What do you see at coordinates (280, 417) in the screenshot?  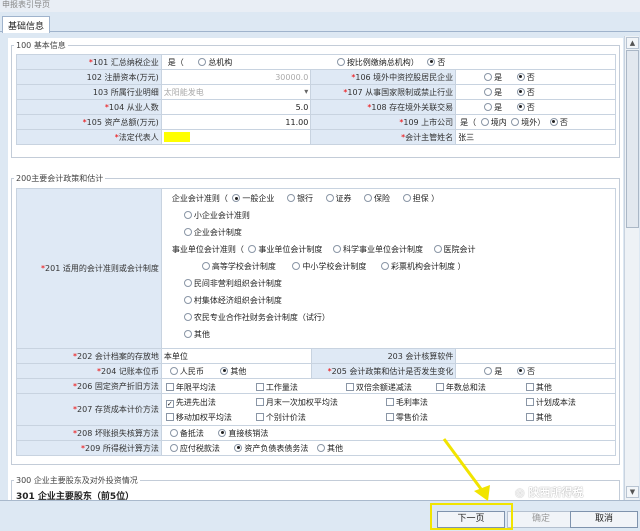 I see `chk-specific-id: 个别计价法` at bounding box center [280, 417].